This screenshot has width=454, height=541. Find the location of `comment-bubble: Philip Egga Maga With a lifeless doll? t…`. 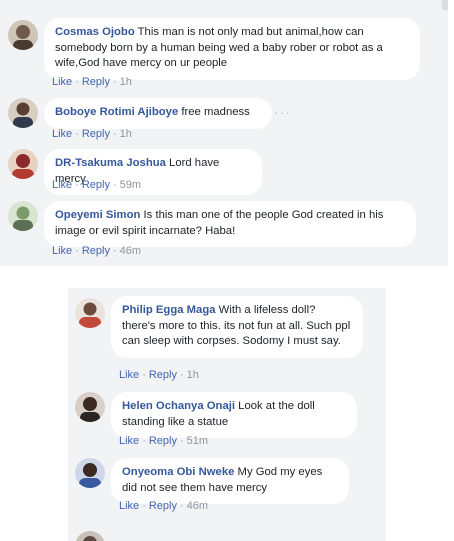

comment-bubble: Philip Egga Maga With a lifeless doll? t… is located at coordinates (237, 327).